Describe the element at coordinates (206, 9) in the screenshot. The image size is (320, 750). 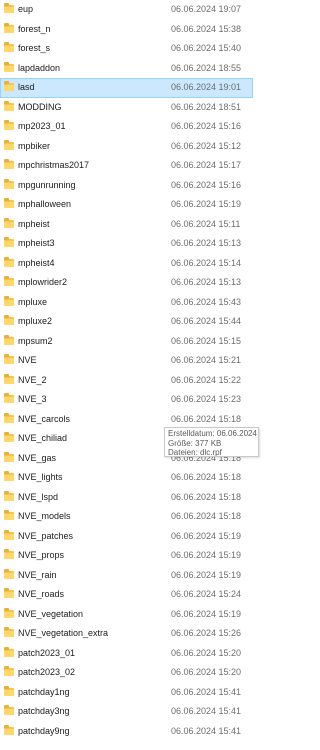
I see `modified-date: 06.06.2024 19:07` at that location.